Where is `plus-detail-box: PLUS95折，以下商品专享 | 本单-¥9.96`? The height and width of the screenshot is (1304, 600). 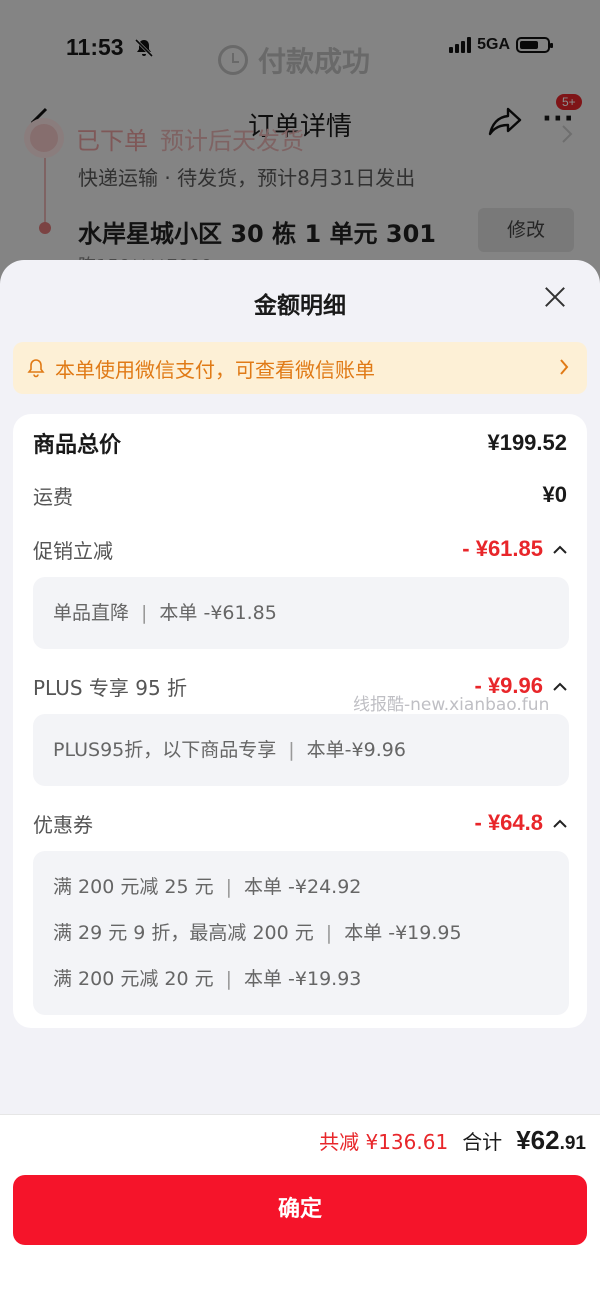 plus-detail-box: PLUS95折，以下商品专享 | 本单-¥9.96 is located at coordinates (301, 750).